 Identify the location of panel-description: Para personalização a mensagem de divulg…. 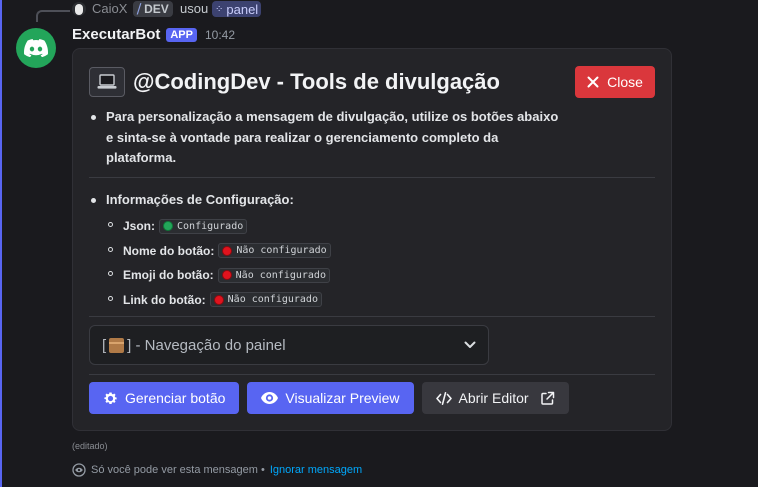
(324, 138).